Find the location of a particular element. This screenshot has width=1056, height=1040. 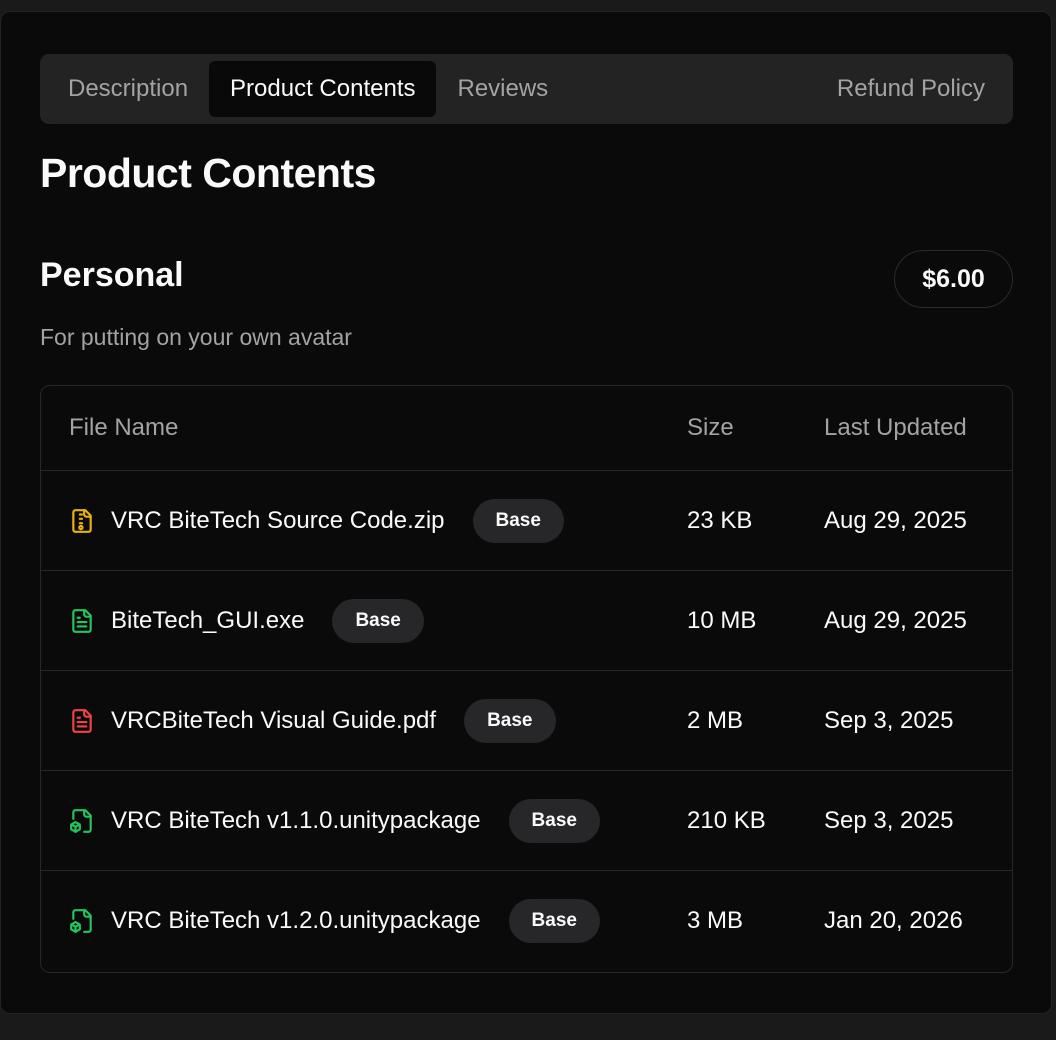

file-name: BiteTech_GUI.exe is located at coordinates (207, 621).